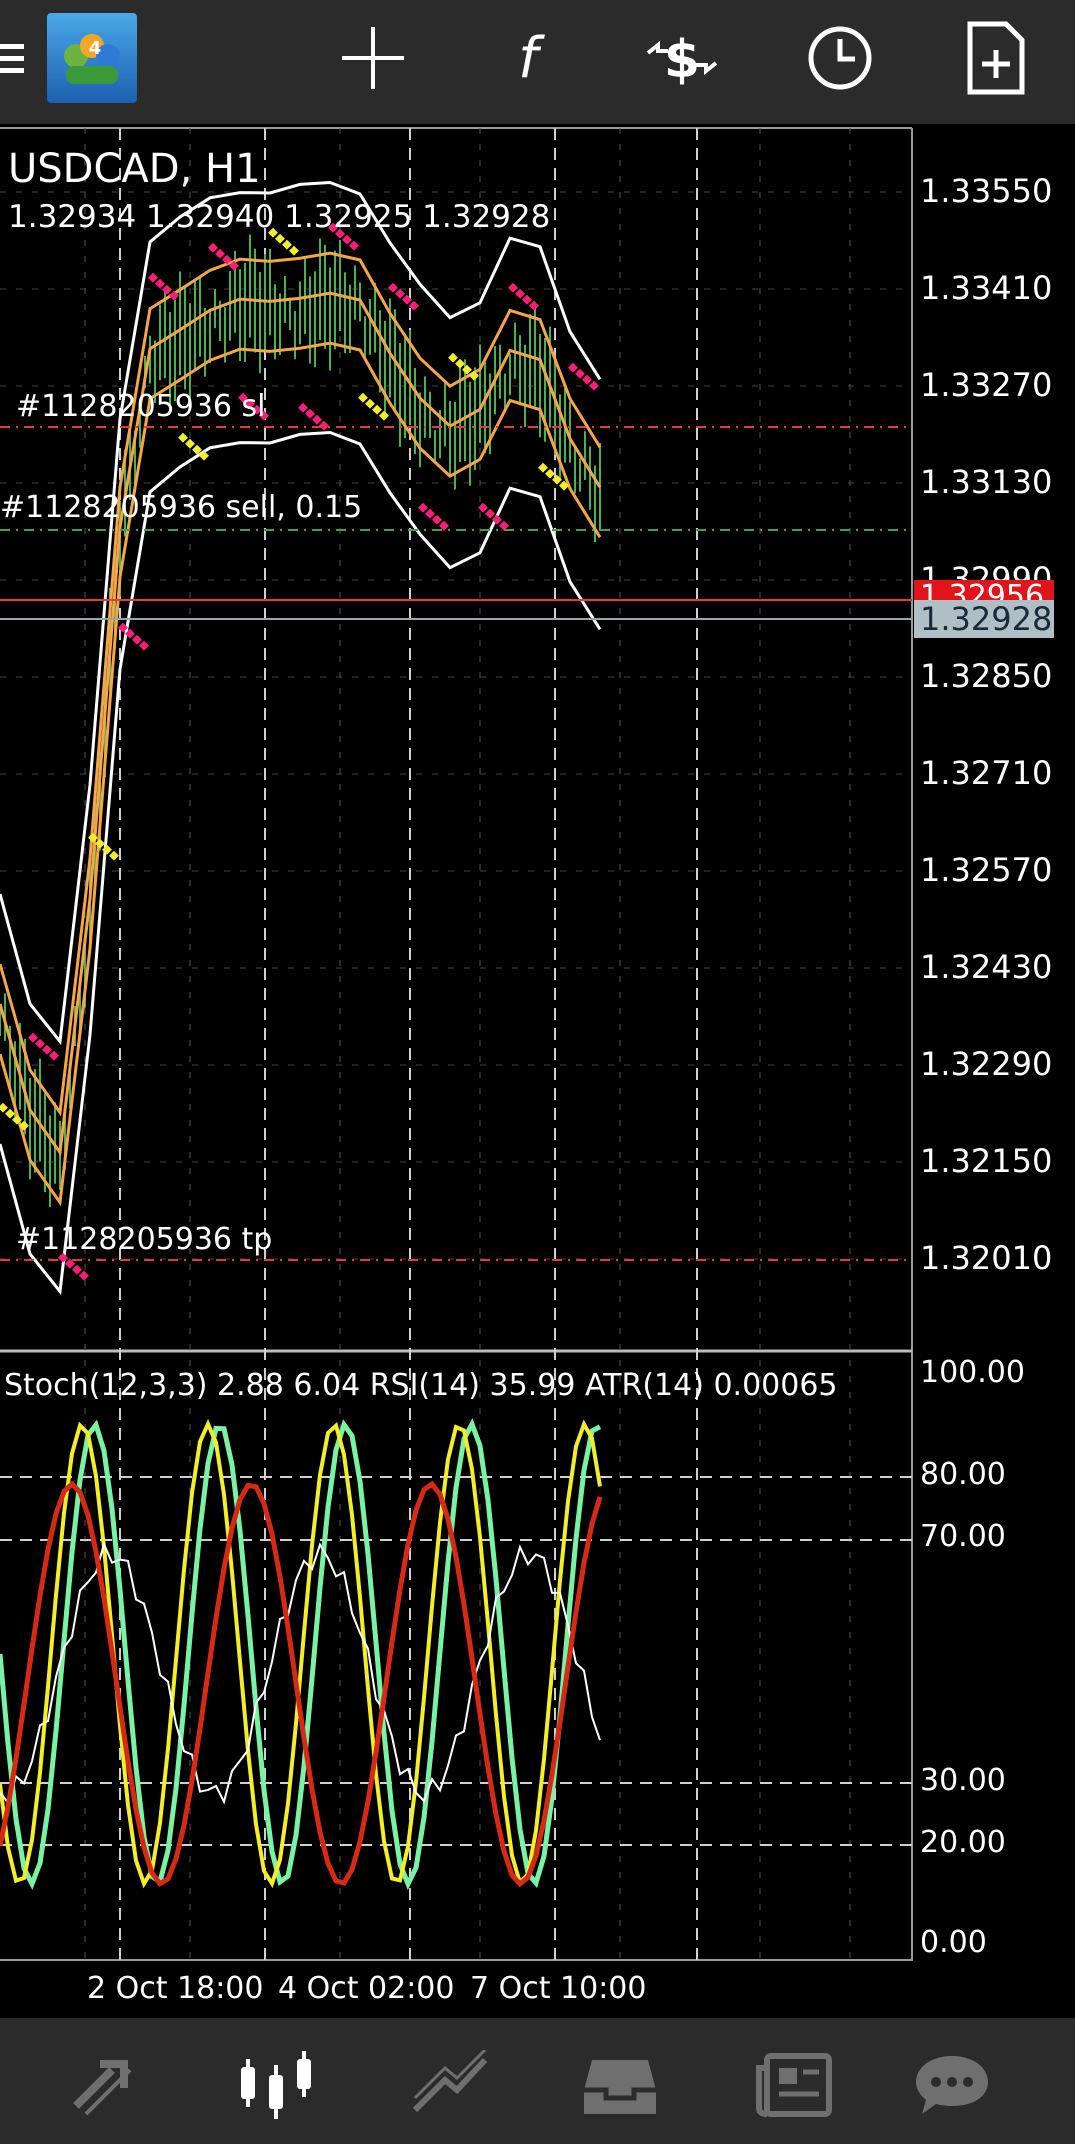 The width and height of the screenshot is (1075, 2144). I want to click on price-label: 1.32290, so click(986, 1064).